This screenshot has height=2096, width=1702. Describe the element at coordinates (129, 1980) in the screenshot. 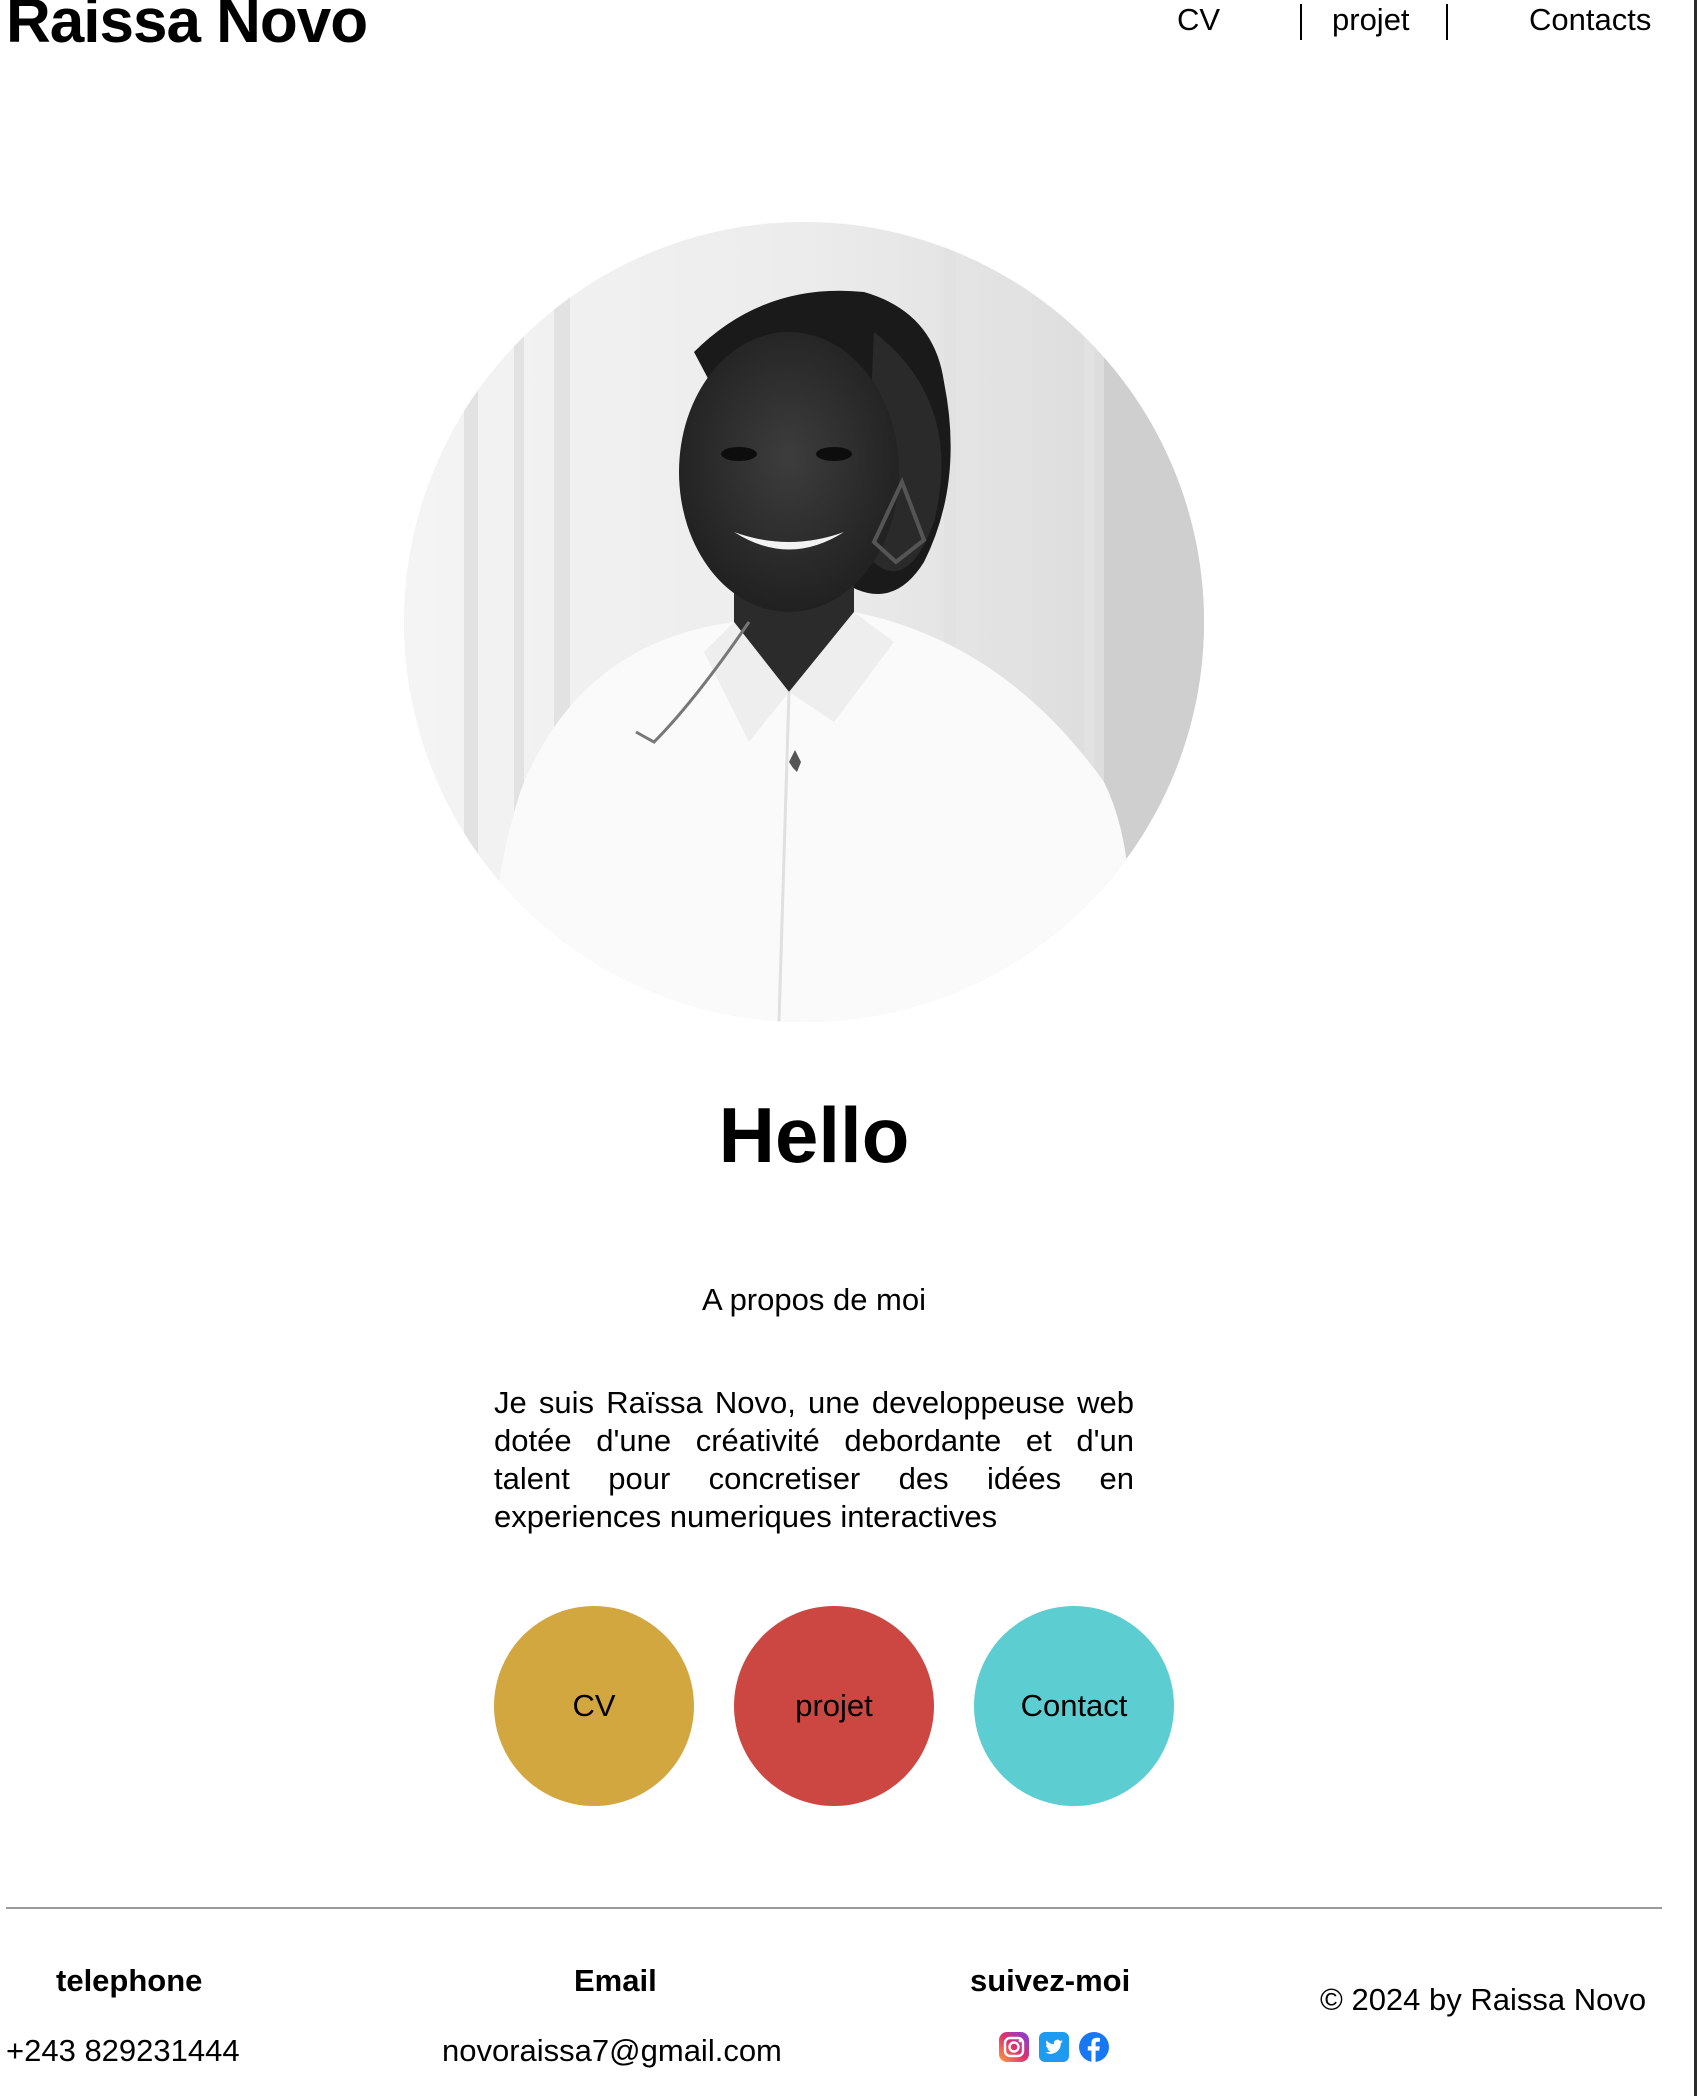

I see `phone-heading: telephone` at that location.